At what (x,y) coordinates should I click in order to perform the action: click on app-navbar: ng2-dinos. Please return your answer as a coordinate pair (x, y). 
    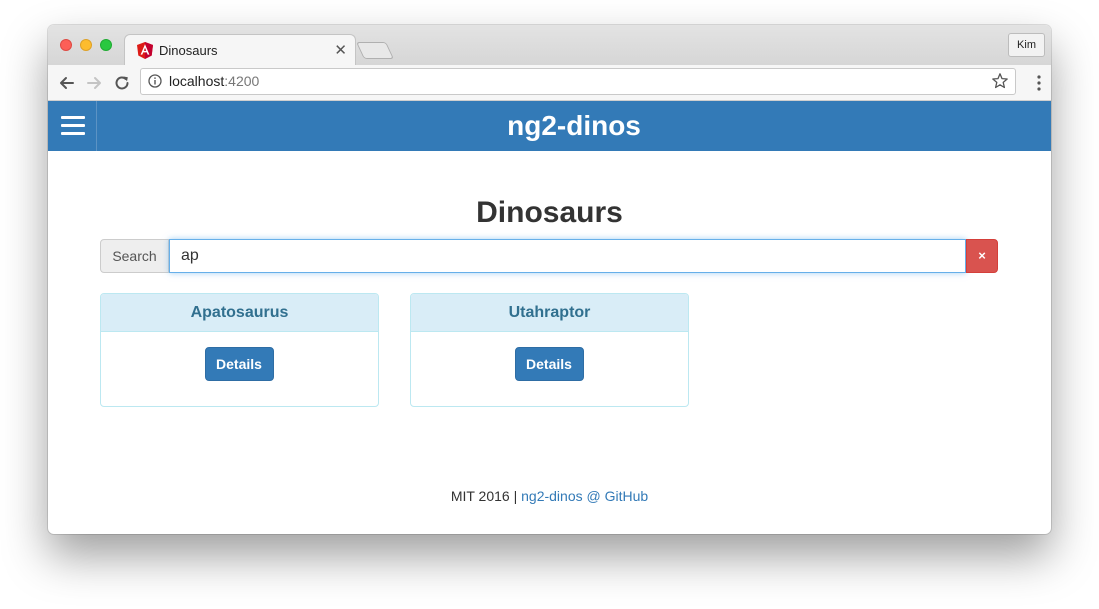
    Looking at the image, I should click on (549, 126).